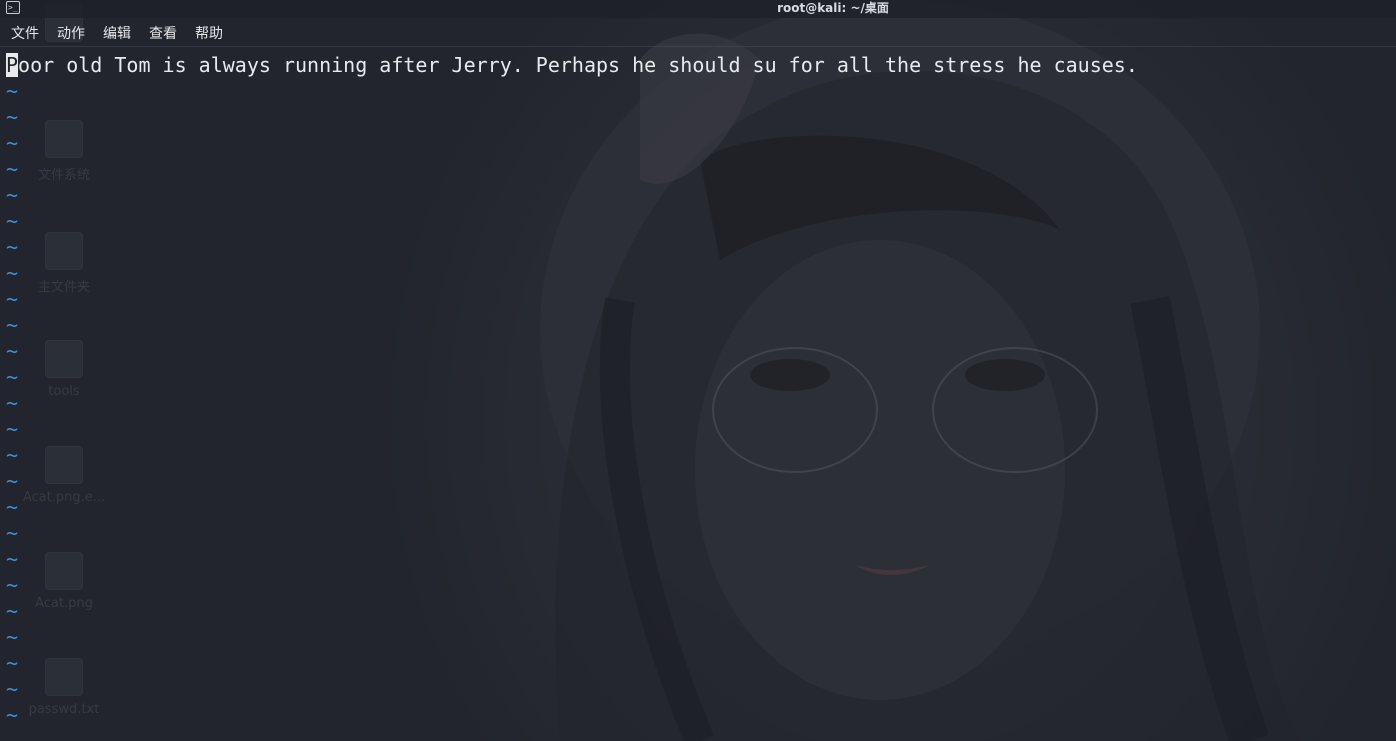 The height and width of the screenshot is (741, 1396). I want to click on menu-file: 文件, so click(25, 34).